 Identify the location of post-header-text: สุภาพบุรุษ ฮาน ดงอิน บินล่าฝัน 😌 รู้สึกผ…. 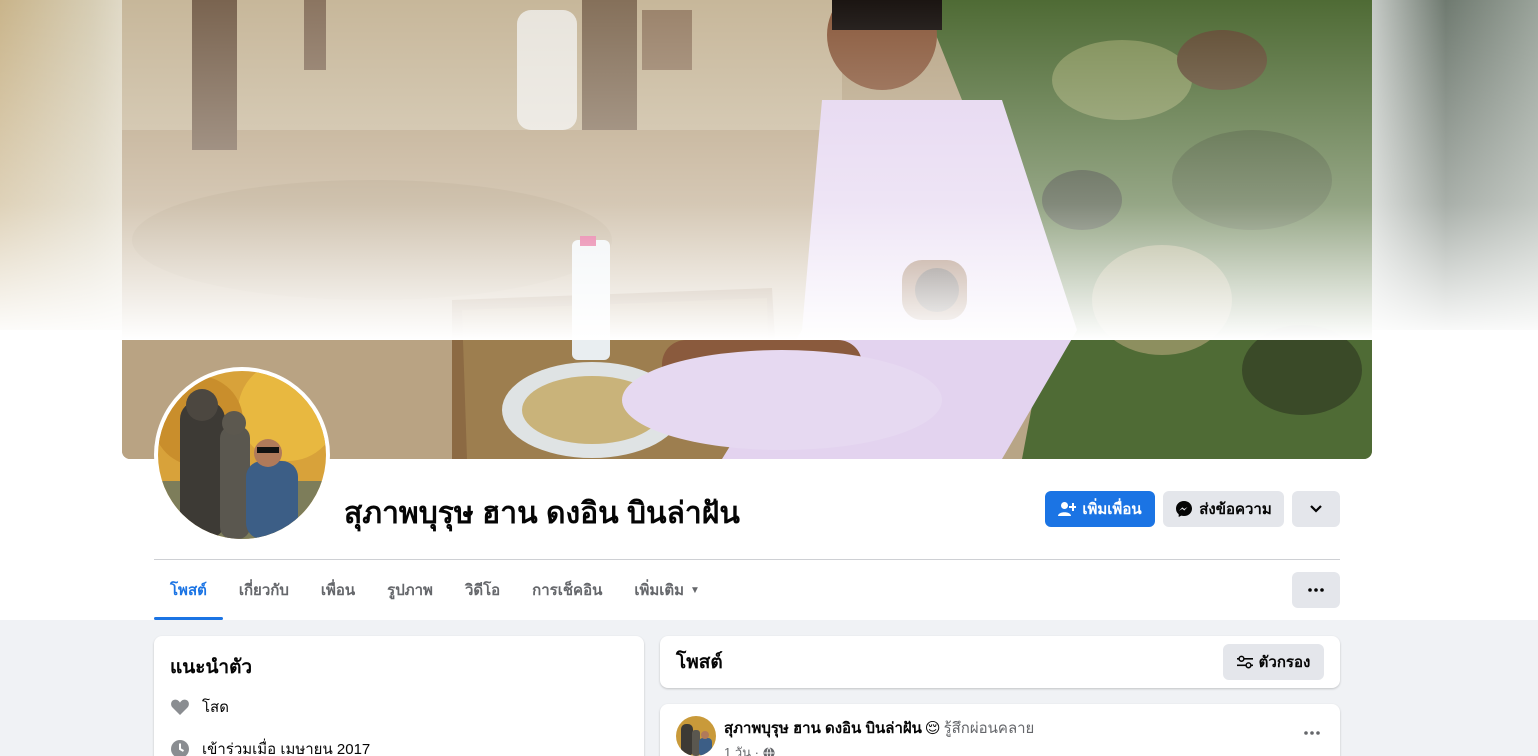
(879, 736).